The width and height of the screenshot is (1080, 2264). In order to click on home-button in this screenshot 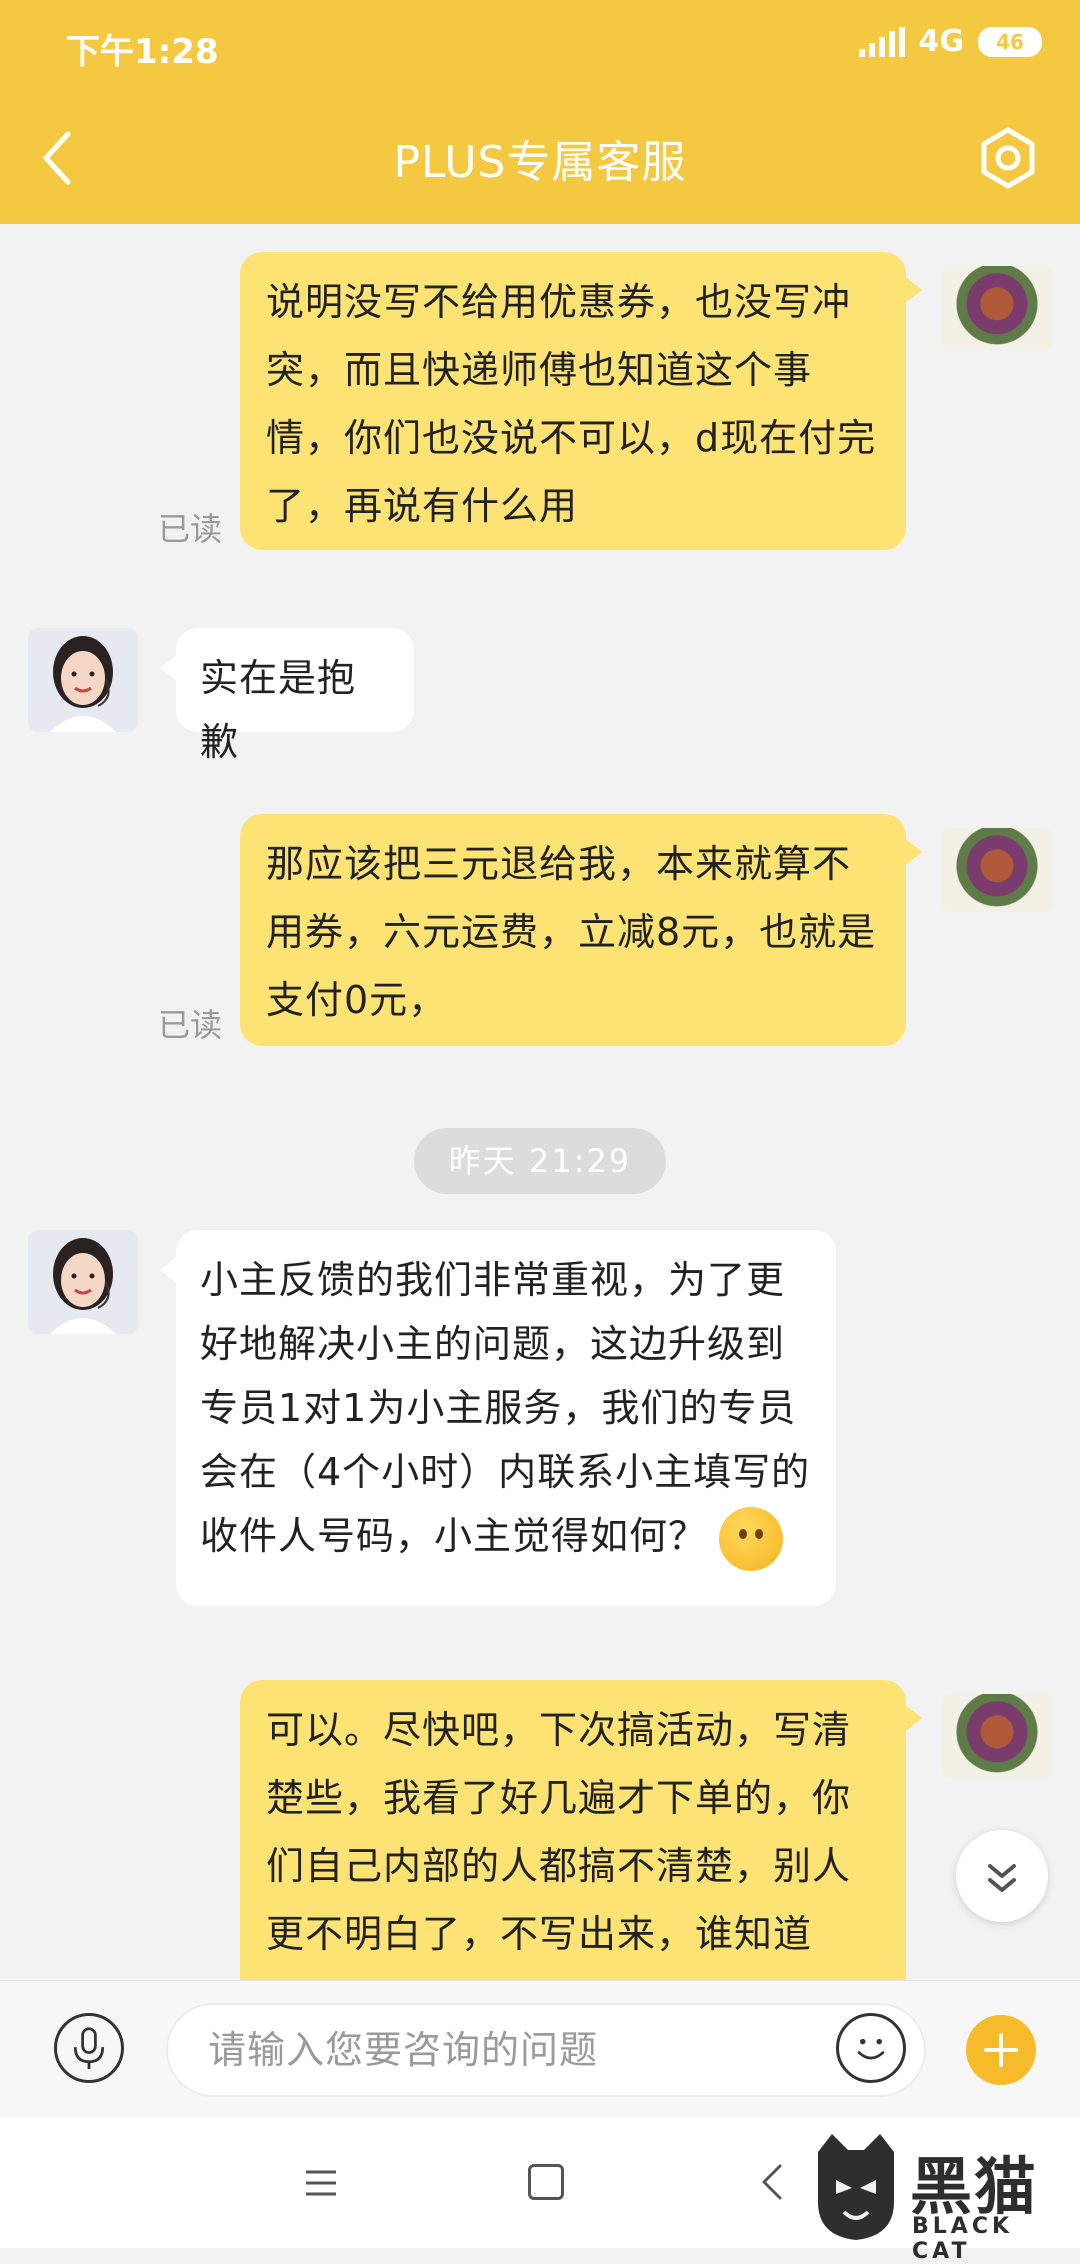, I will do `click(546, 2182)`.